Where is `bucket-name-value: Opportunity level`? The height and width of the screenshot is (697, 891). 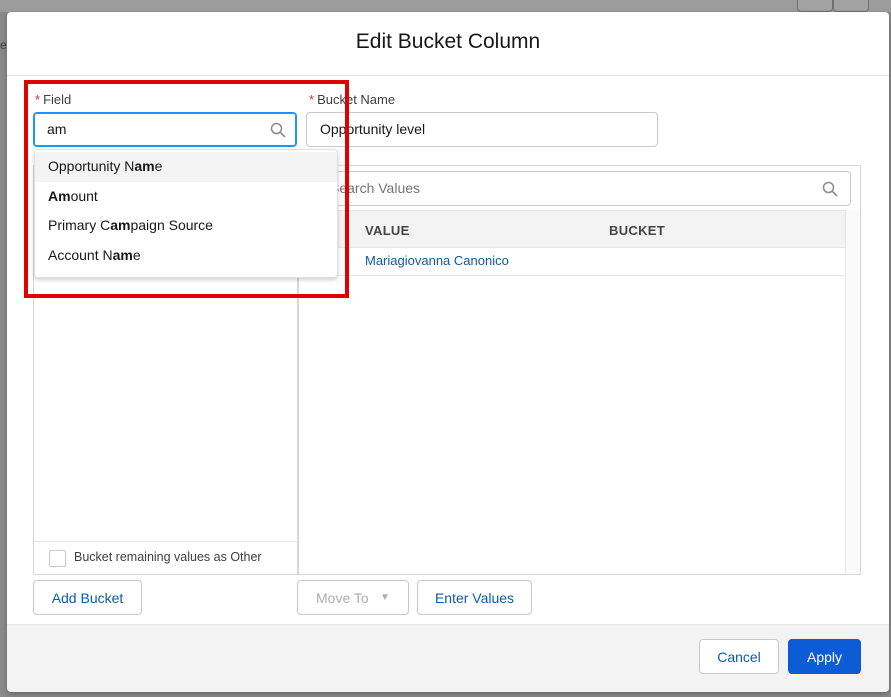 bucket-name-value: Opportunity level is located at coordinates (373, 129).